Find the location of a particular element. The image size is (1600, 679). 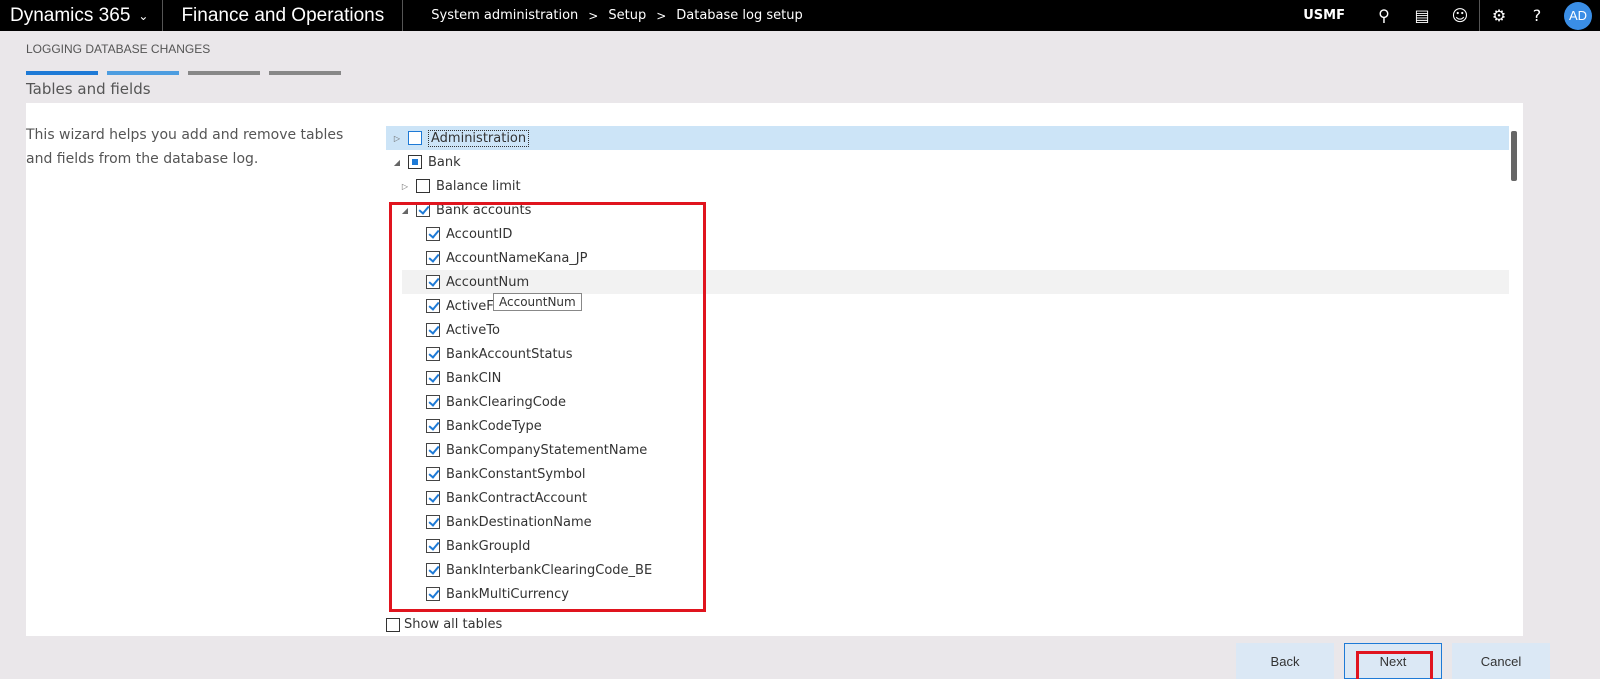

chevron-down-icon: ⌄ is located at coordinates (143, 15).